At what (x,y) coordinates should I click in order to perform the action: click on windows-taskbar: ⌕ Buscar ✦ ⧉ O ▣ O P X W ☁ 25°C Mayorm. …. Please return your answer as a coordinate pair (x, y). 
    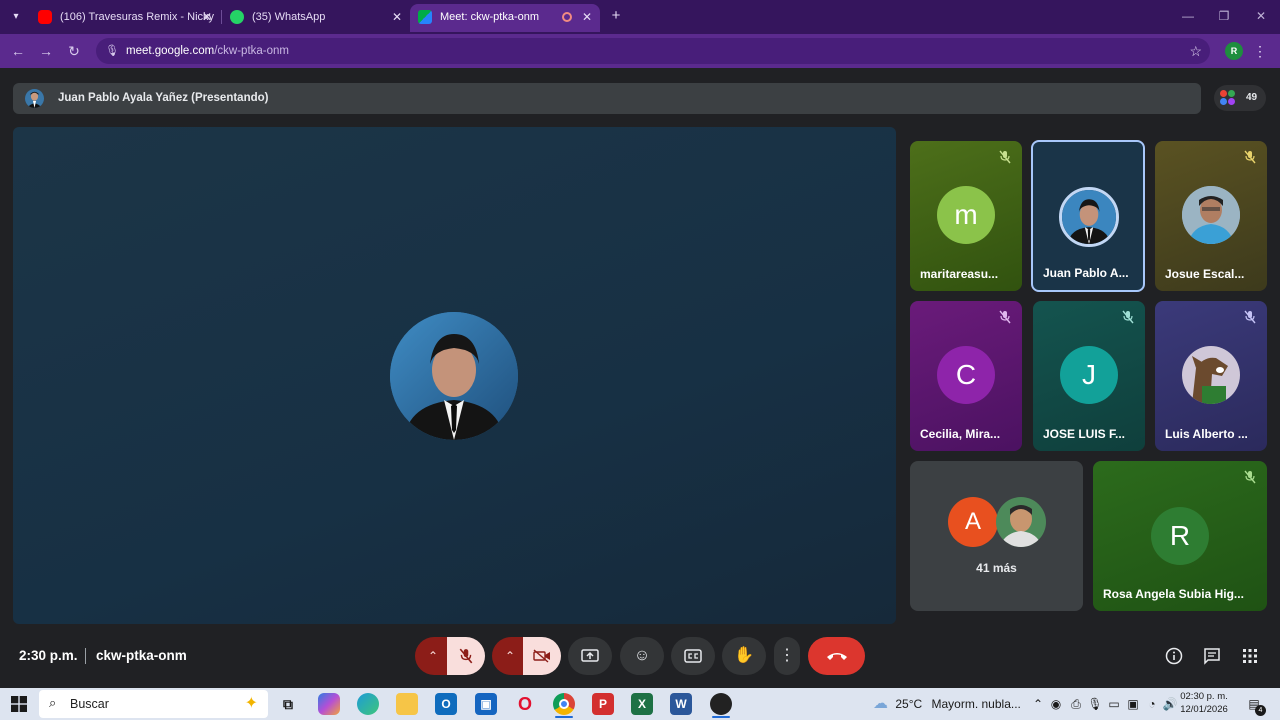
    Looking at the image, I should click on (640, 704).